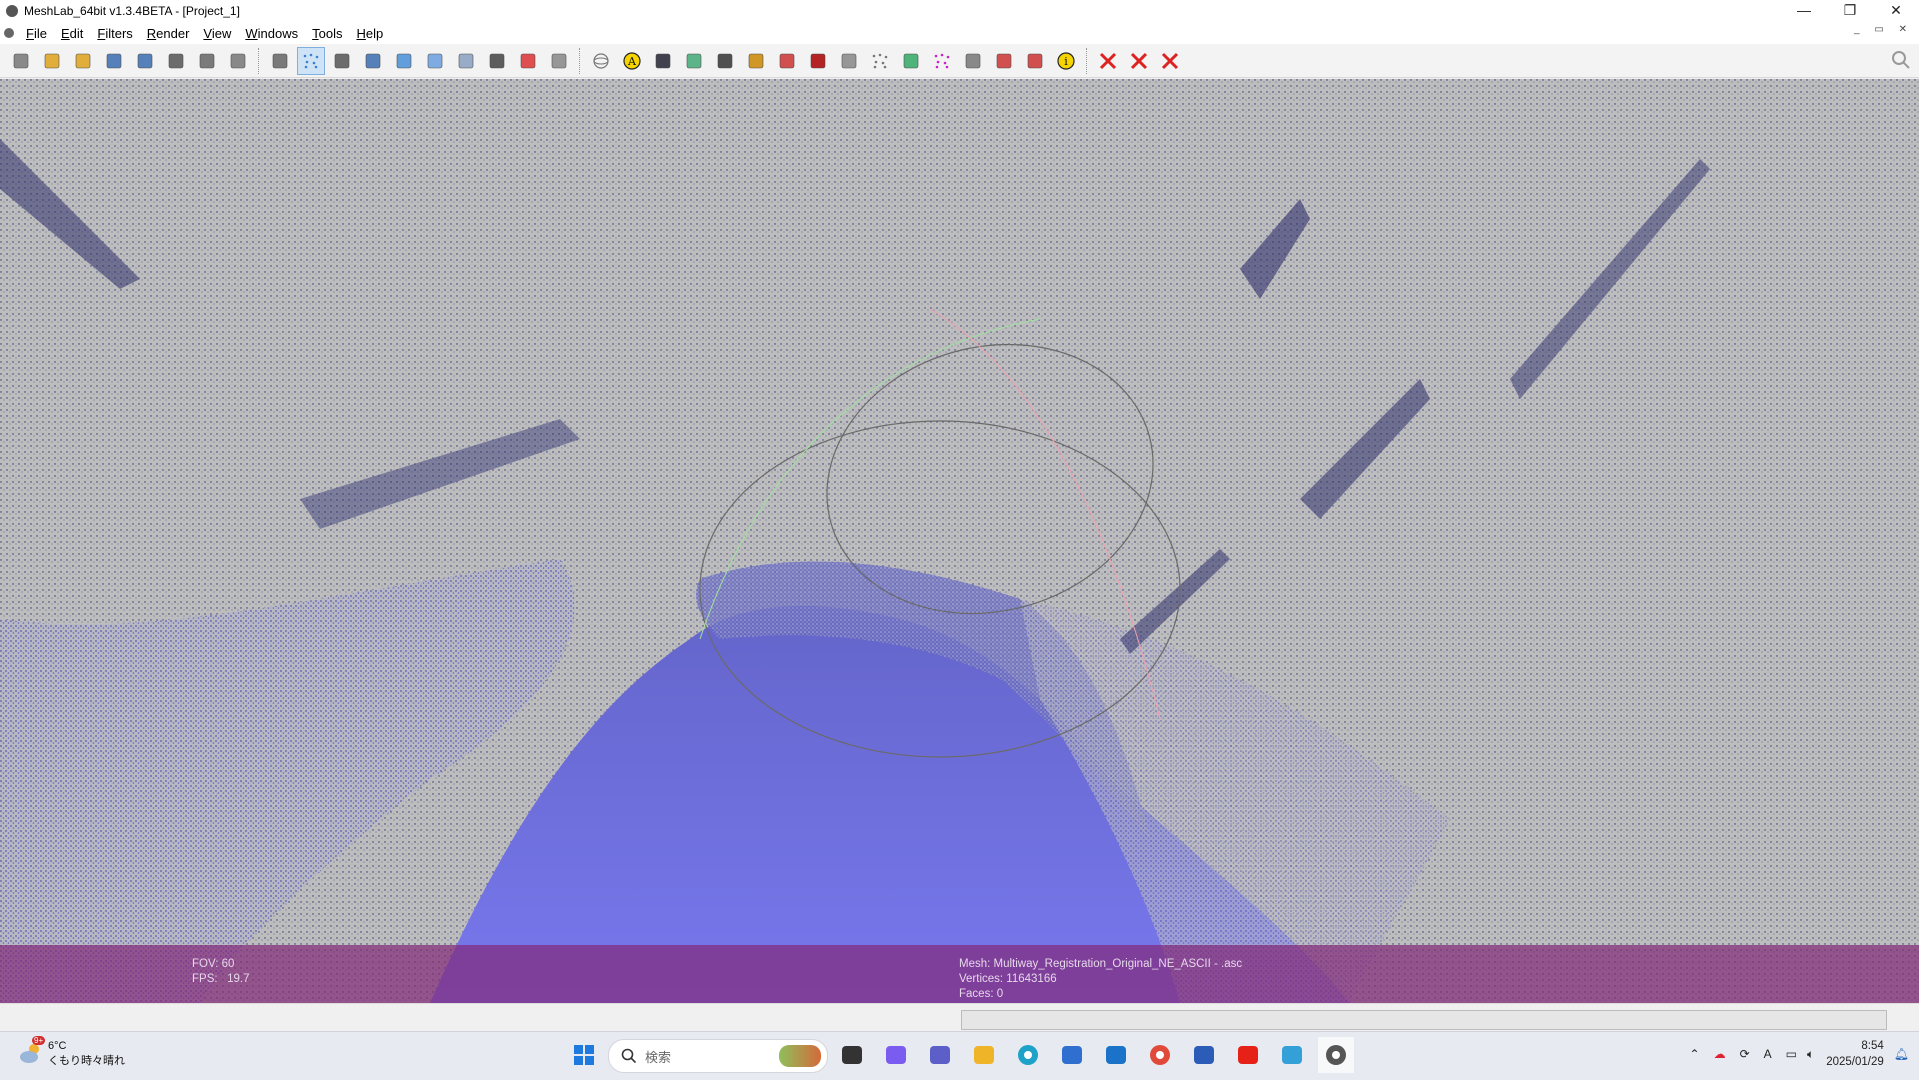  What do you see at coordinates (369, 33) in the screenshot?
I see `menu-help: Help` at bounding box center [369, 33].